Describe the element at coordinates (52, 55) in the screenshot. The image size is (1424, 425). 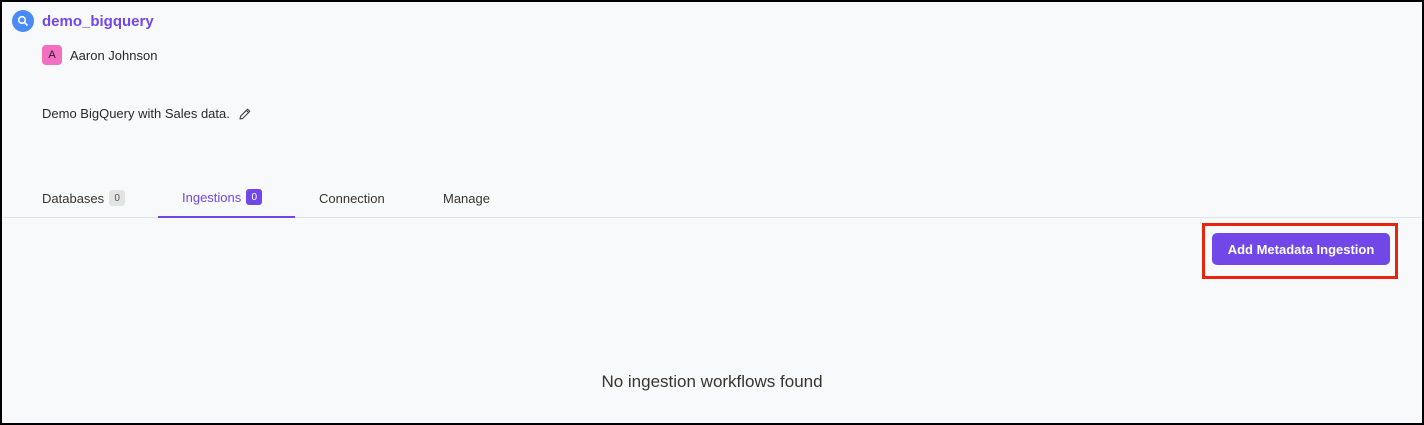
I see `avatar: A` at that location.